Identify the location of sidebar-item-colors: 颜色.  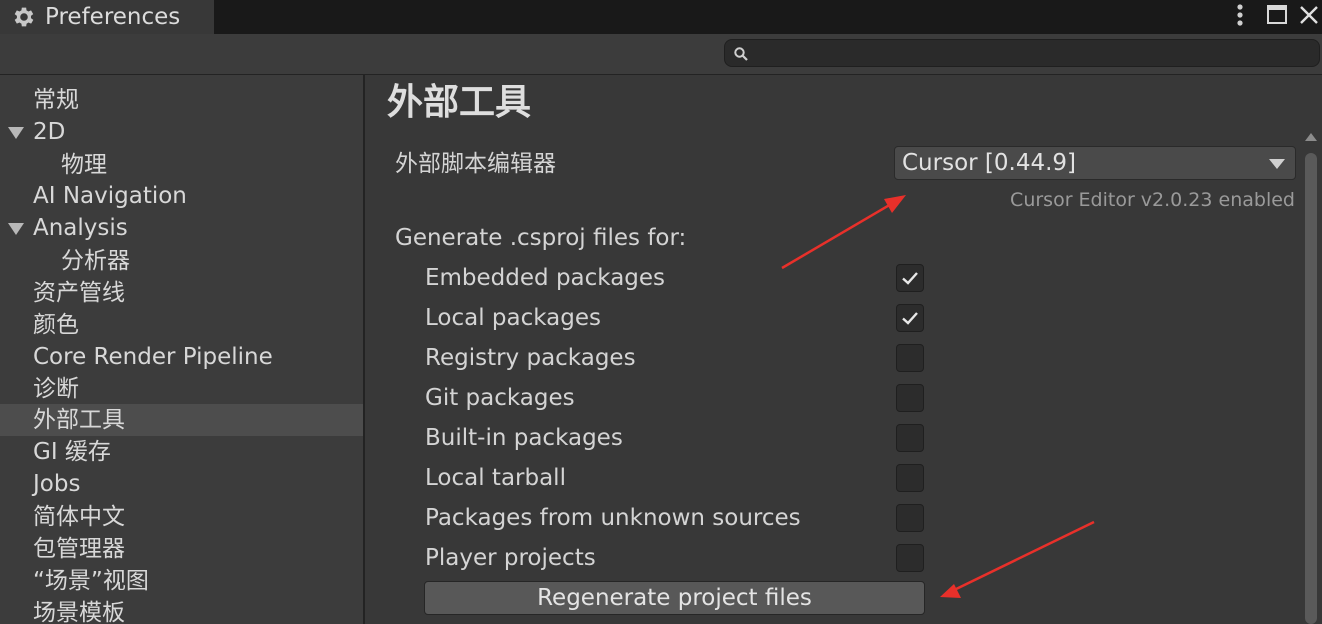
(181, 325).